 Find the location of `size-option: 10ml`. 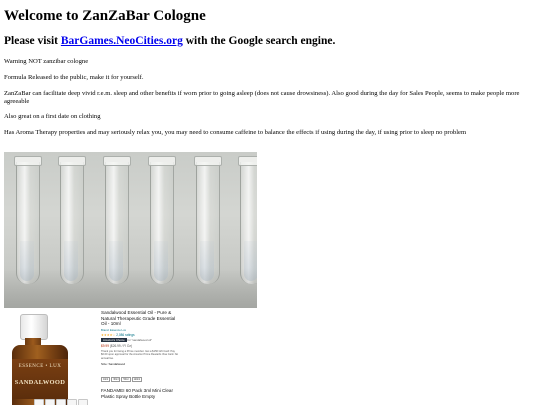

size-option: 10ml is located at coordinates (106, 379).